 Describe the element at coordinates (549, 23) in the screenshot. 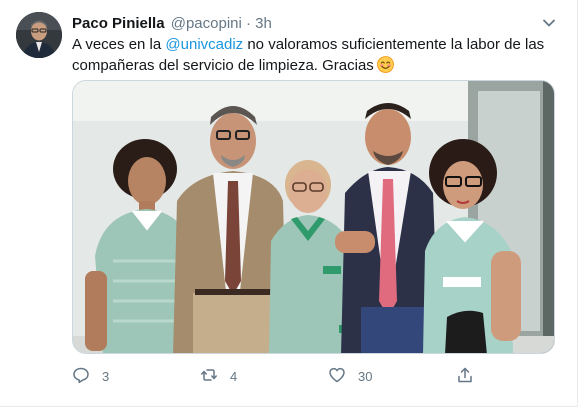

I see `chevron-down-icon` at that location.